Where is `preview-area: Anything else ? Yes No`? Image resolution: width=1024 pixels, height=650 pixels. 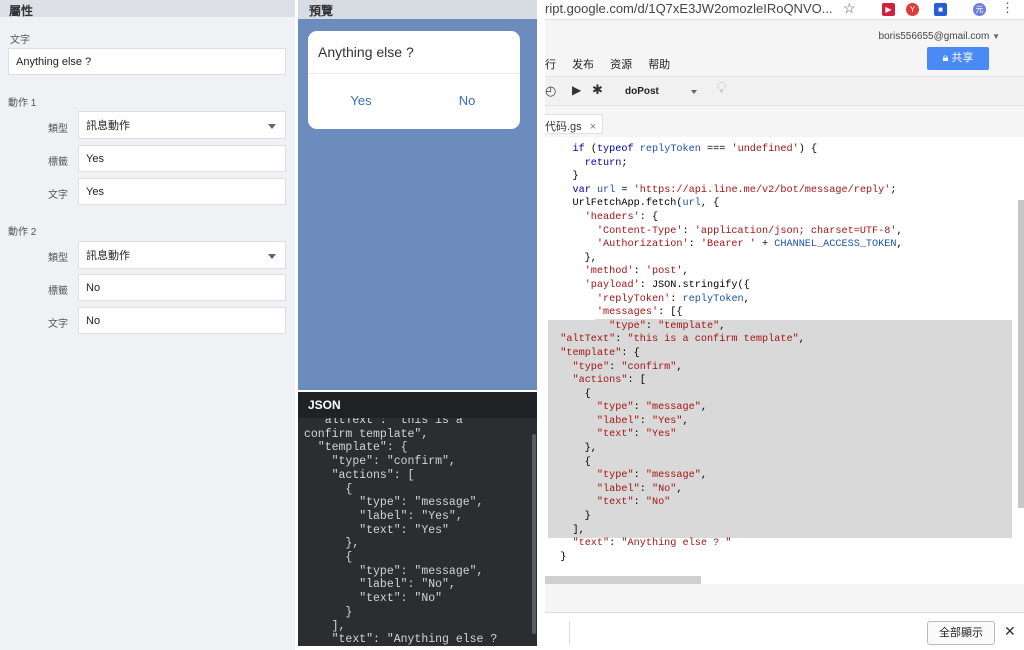 preview-area: Anything else ? Yes No is located at coordinates (417, 204).